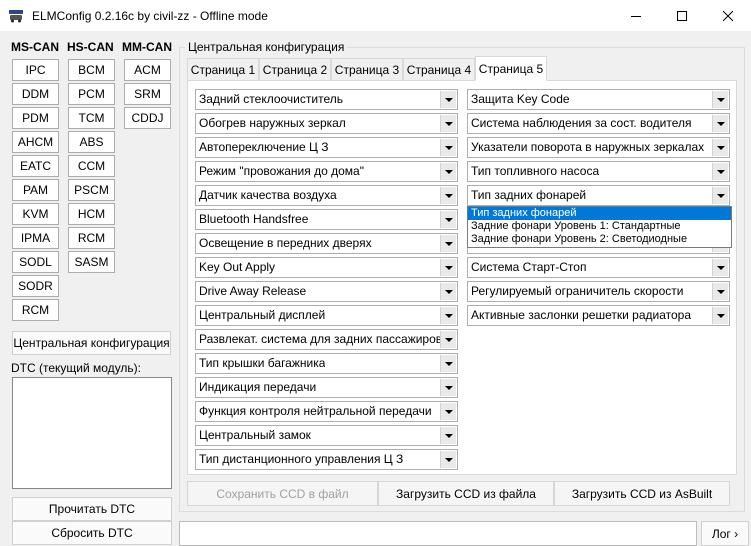  I want to click on combo-label: Обогрев наружных зеркал, so click(272, 123).